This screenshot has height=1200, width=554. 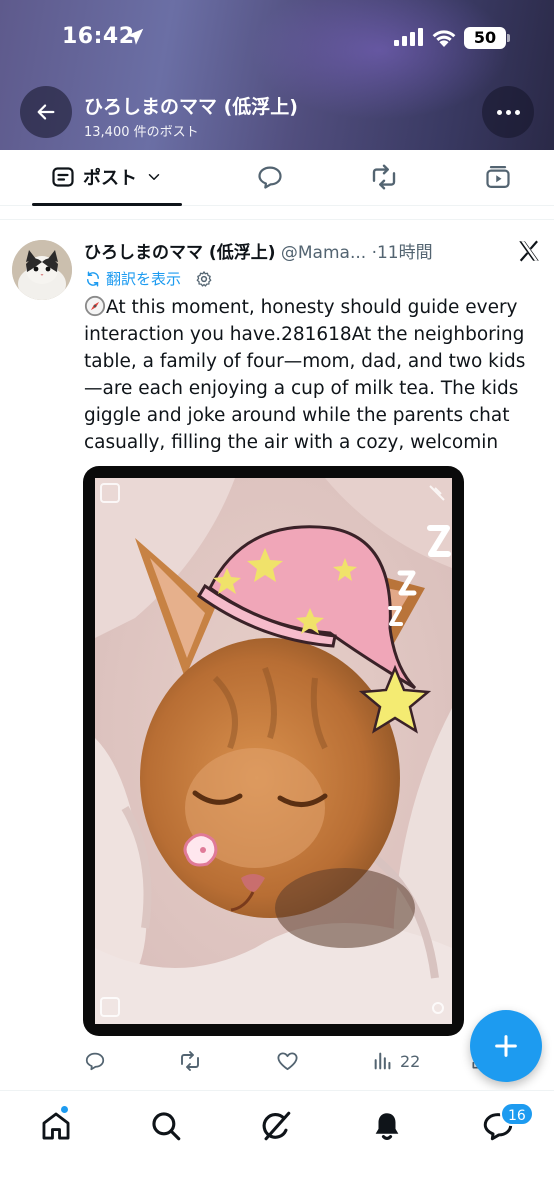 What do you see at coordinates (508, 38) in the screenshot?
I see `battery-tip` at bounding box center [508, 38].